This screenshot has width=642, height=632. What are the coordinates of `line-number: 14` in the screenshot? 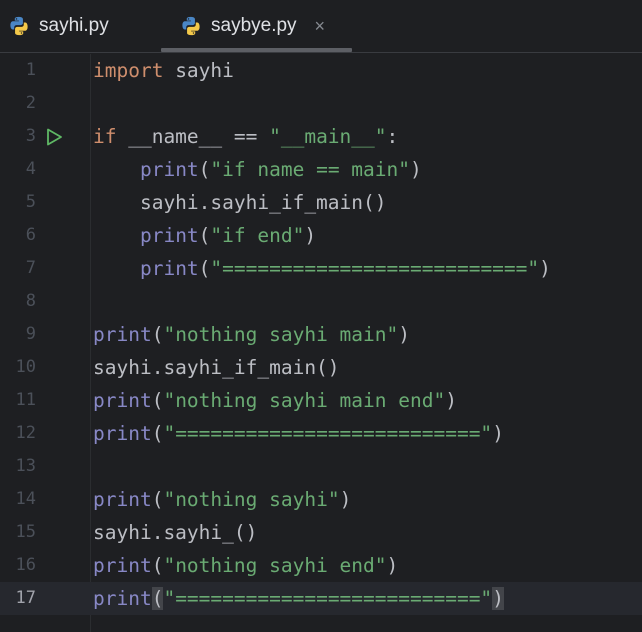 It's located at (25, 499).